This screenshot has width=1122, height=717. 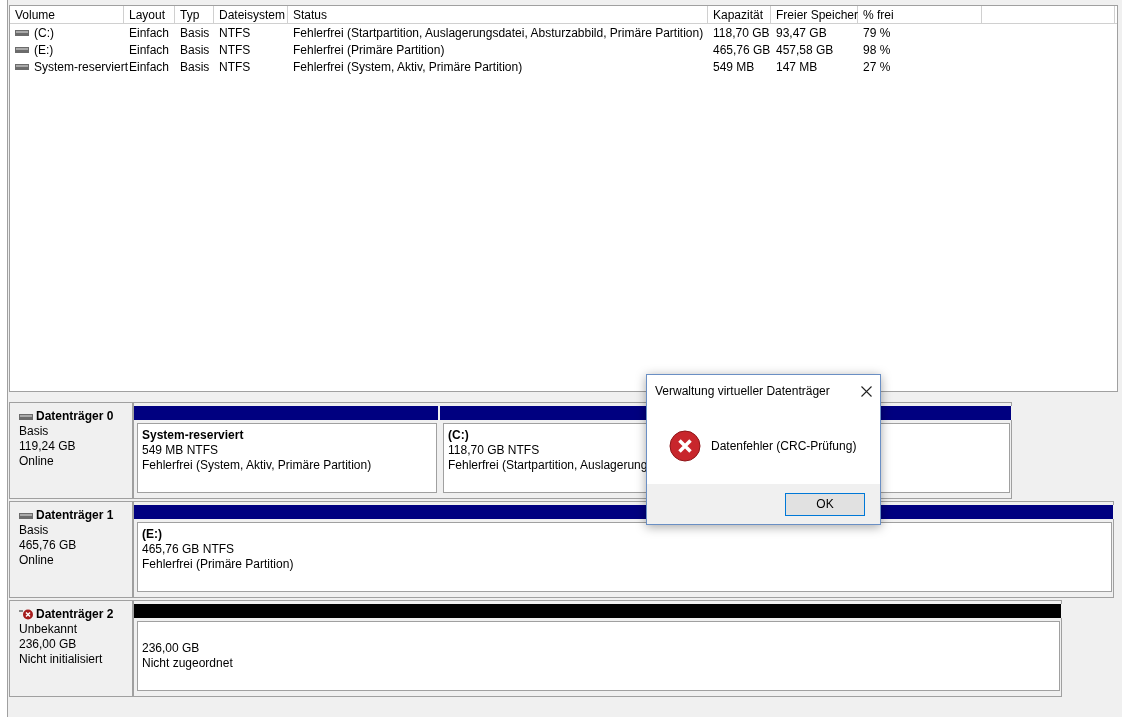 I want to click on table-cell-text: Fehlerfrei (Primäre Partition), so click(x=369, y=50).